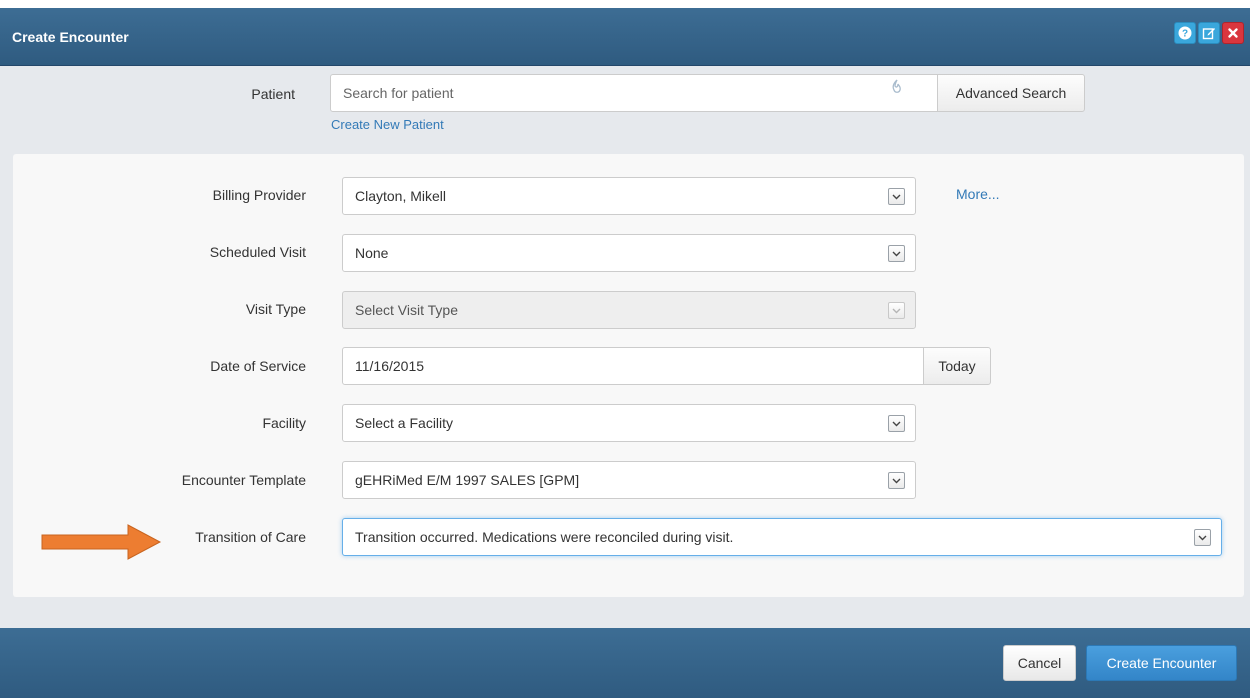  I want to click on facility-select: Select a Facility, so click(629, 423).